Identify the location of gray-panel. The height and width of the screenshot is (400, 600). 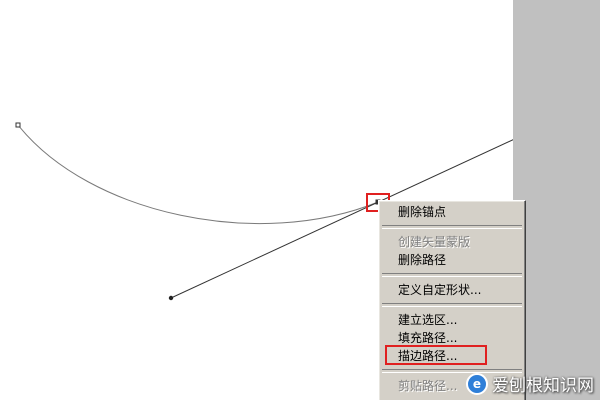
(556, 200).